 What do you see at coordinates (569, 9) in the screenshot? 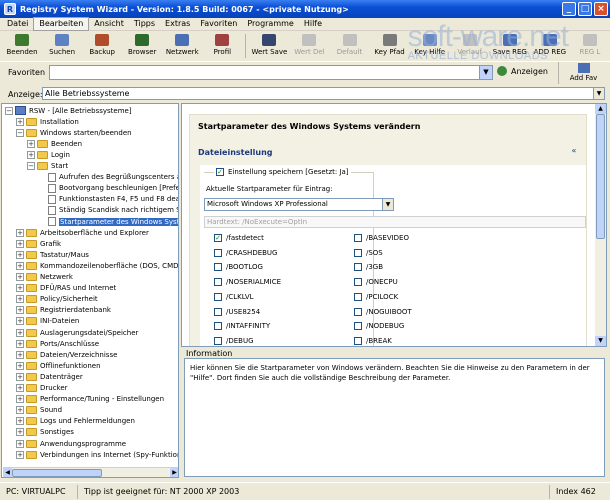
I see `minimize-button: _` at bounding box center [569, 9].